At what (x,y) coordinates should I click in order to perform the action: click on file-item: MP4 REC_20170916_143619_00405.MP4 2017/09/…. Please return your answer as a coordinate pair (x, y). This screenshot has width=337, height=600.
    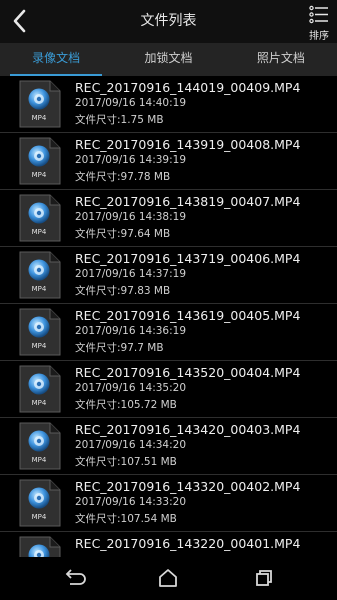
    Looking at the image, I should click on (168, 332).